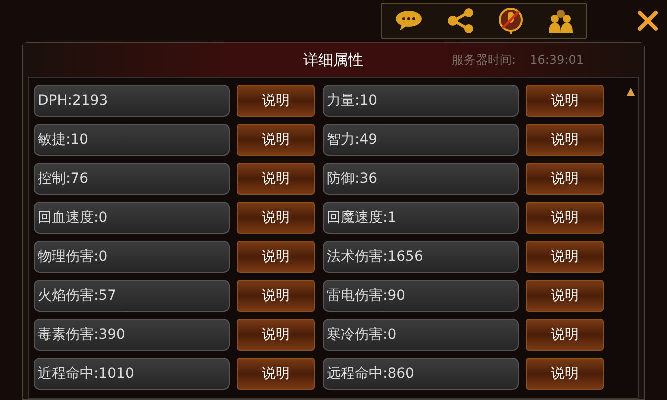  Describe the element at coordinates (421, 218) in the screenshot. I see `attribute-field: 回魔速度:1` at that location.